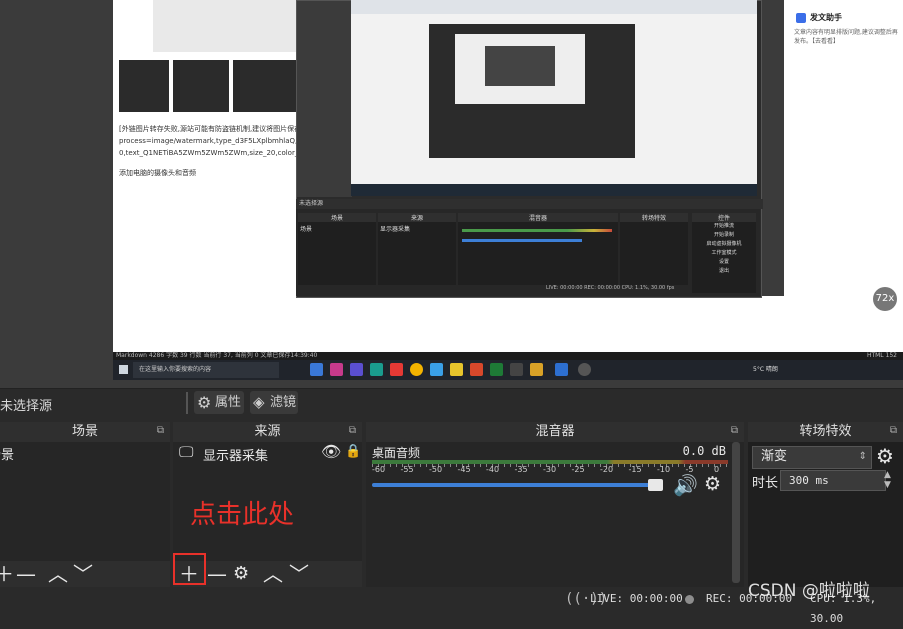  I want to click on nested-control-item: 开始推流, so click(723, 226).